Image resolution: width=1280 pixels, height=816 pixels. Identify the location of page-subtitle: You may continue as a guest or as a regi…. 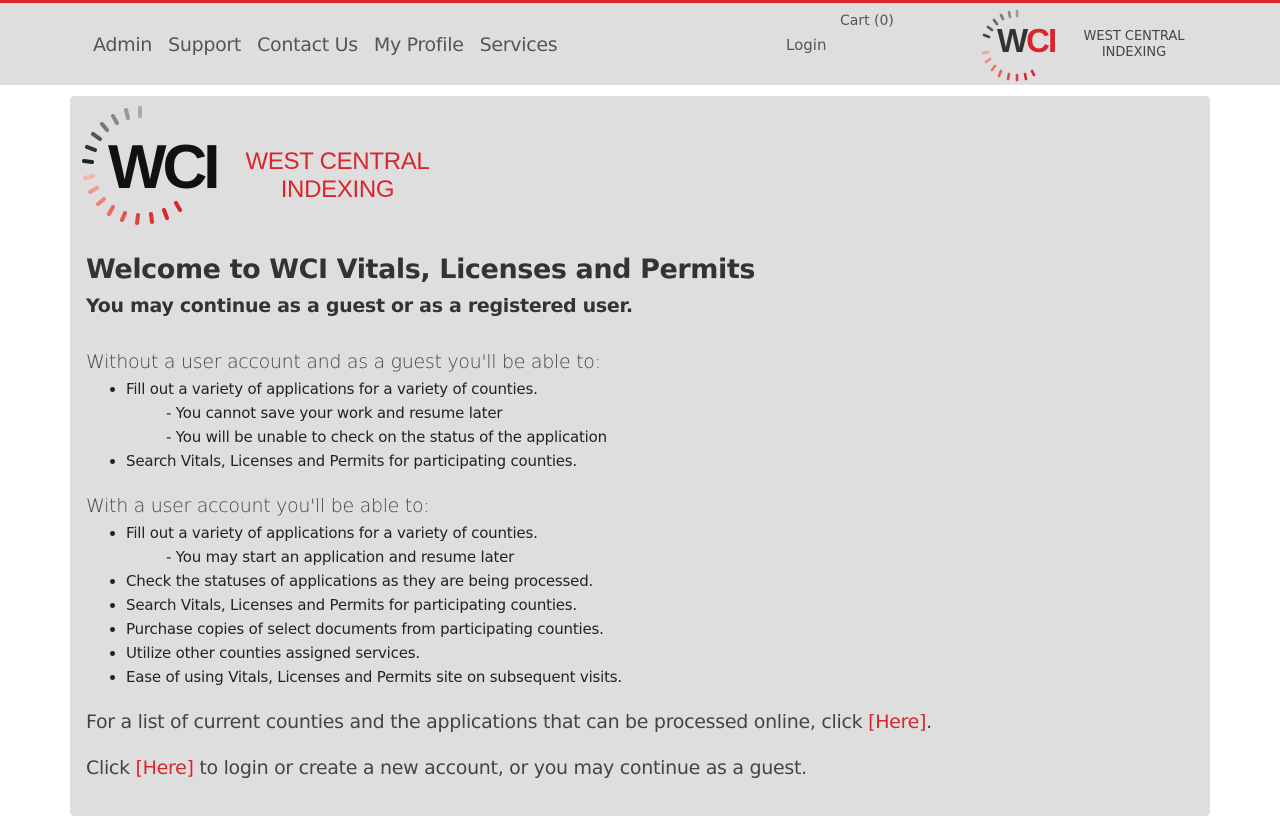
(359, 306).